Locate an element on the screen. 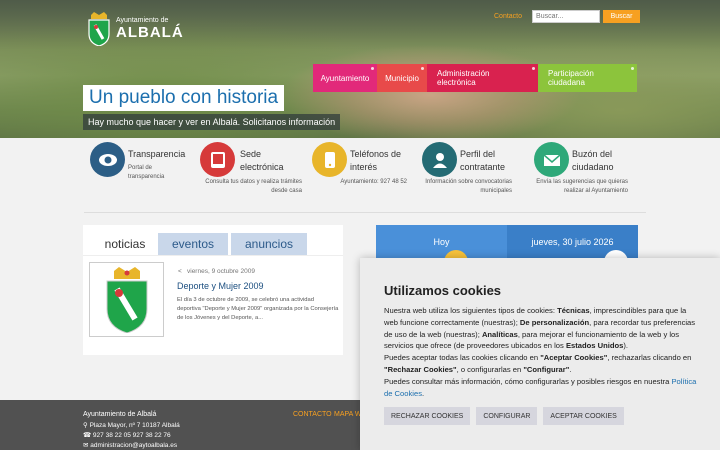  weather-today: Hoy is located at coordinates (441, 242).